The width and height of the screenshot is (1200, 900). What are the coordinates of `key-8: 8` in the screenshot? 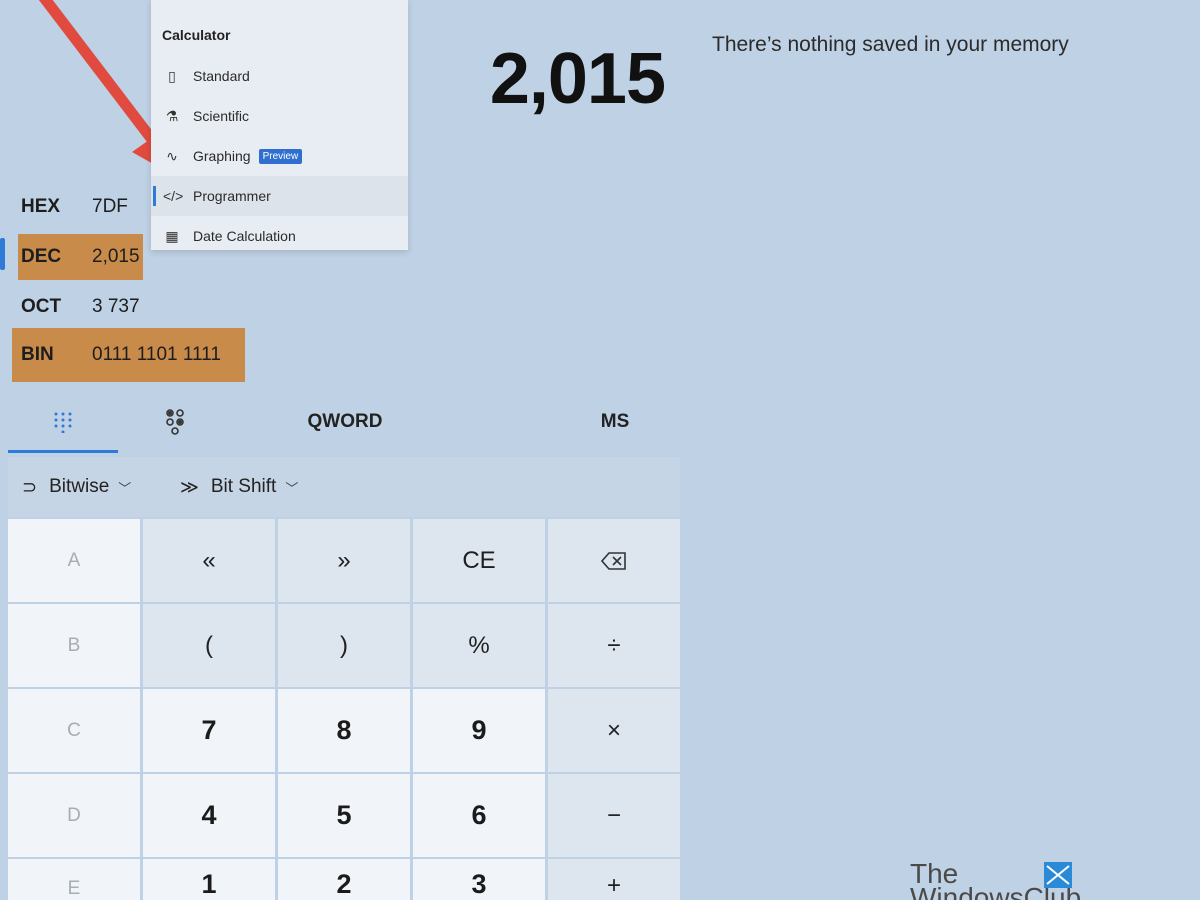 It's located at (344, 730).